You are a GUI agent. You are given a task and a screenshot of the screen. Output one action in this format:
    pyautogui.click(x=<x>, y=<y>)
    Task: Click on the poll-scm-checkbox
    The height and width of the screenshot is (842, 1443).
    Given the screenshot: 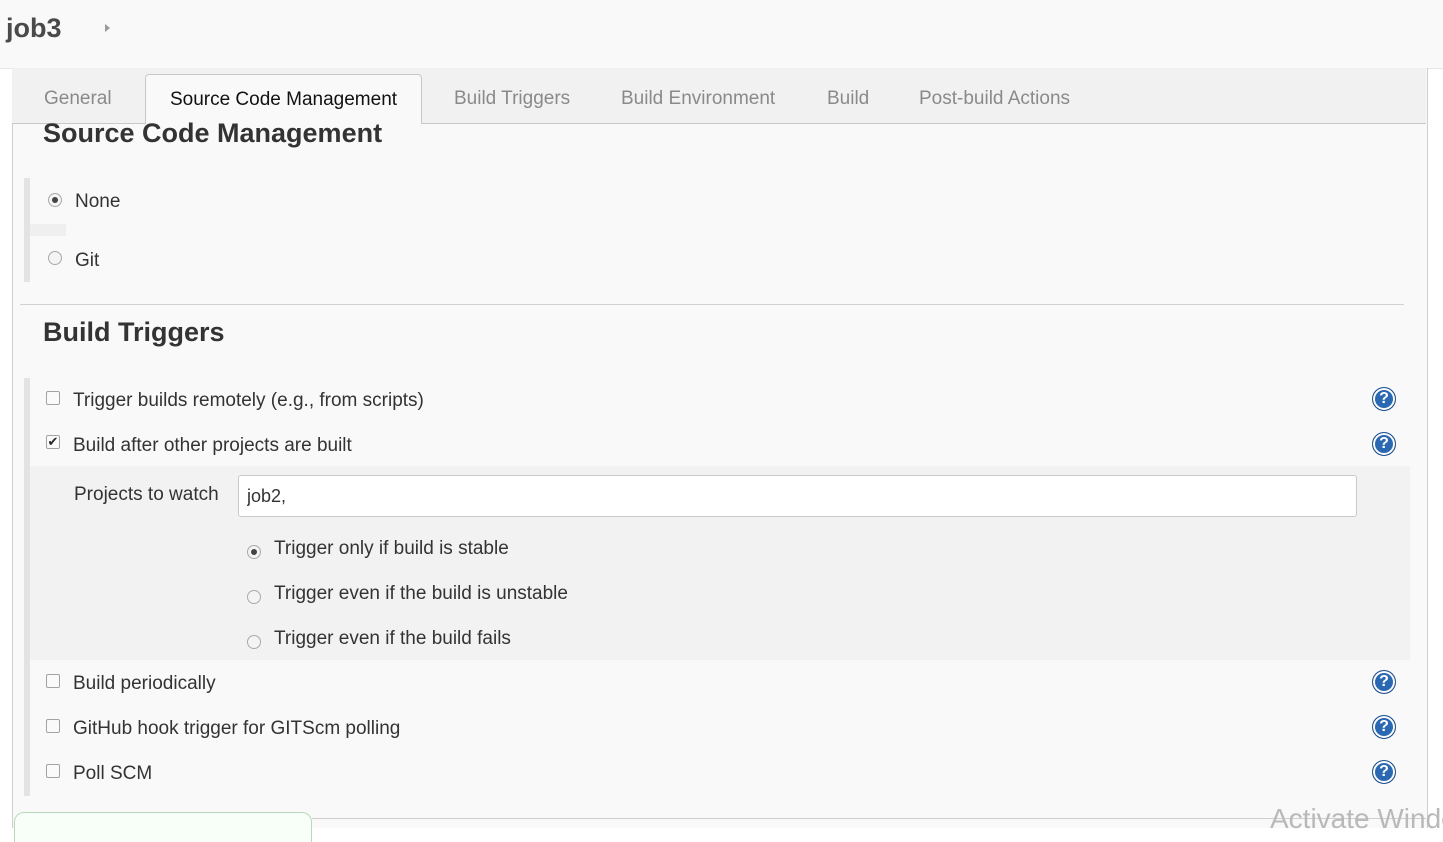 What is the action you would take?
    pyautogui.click(x=53, y=771)
    